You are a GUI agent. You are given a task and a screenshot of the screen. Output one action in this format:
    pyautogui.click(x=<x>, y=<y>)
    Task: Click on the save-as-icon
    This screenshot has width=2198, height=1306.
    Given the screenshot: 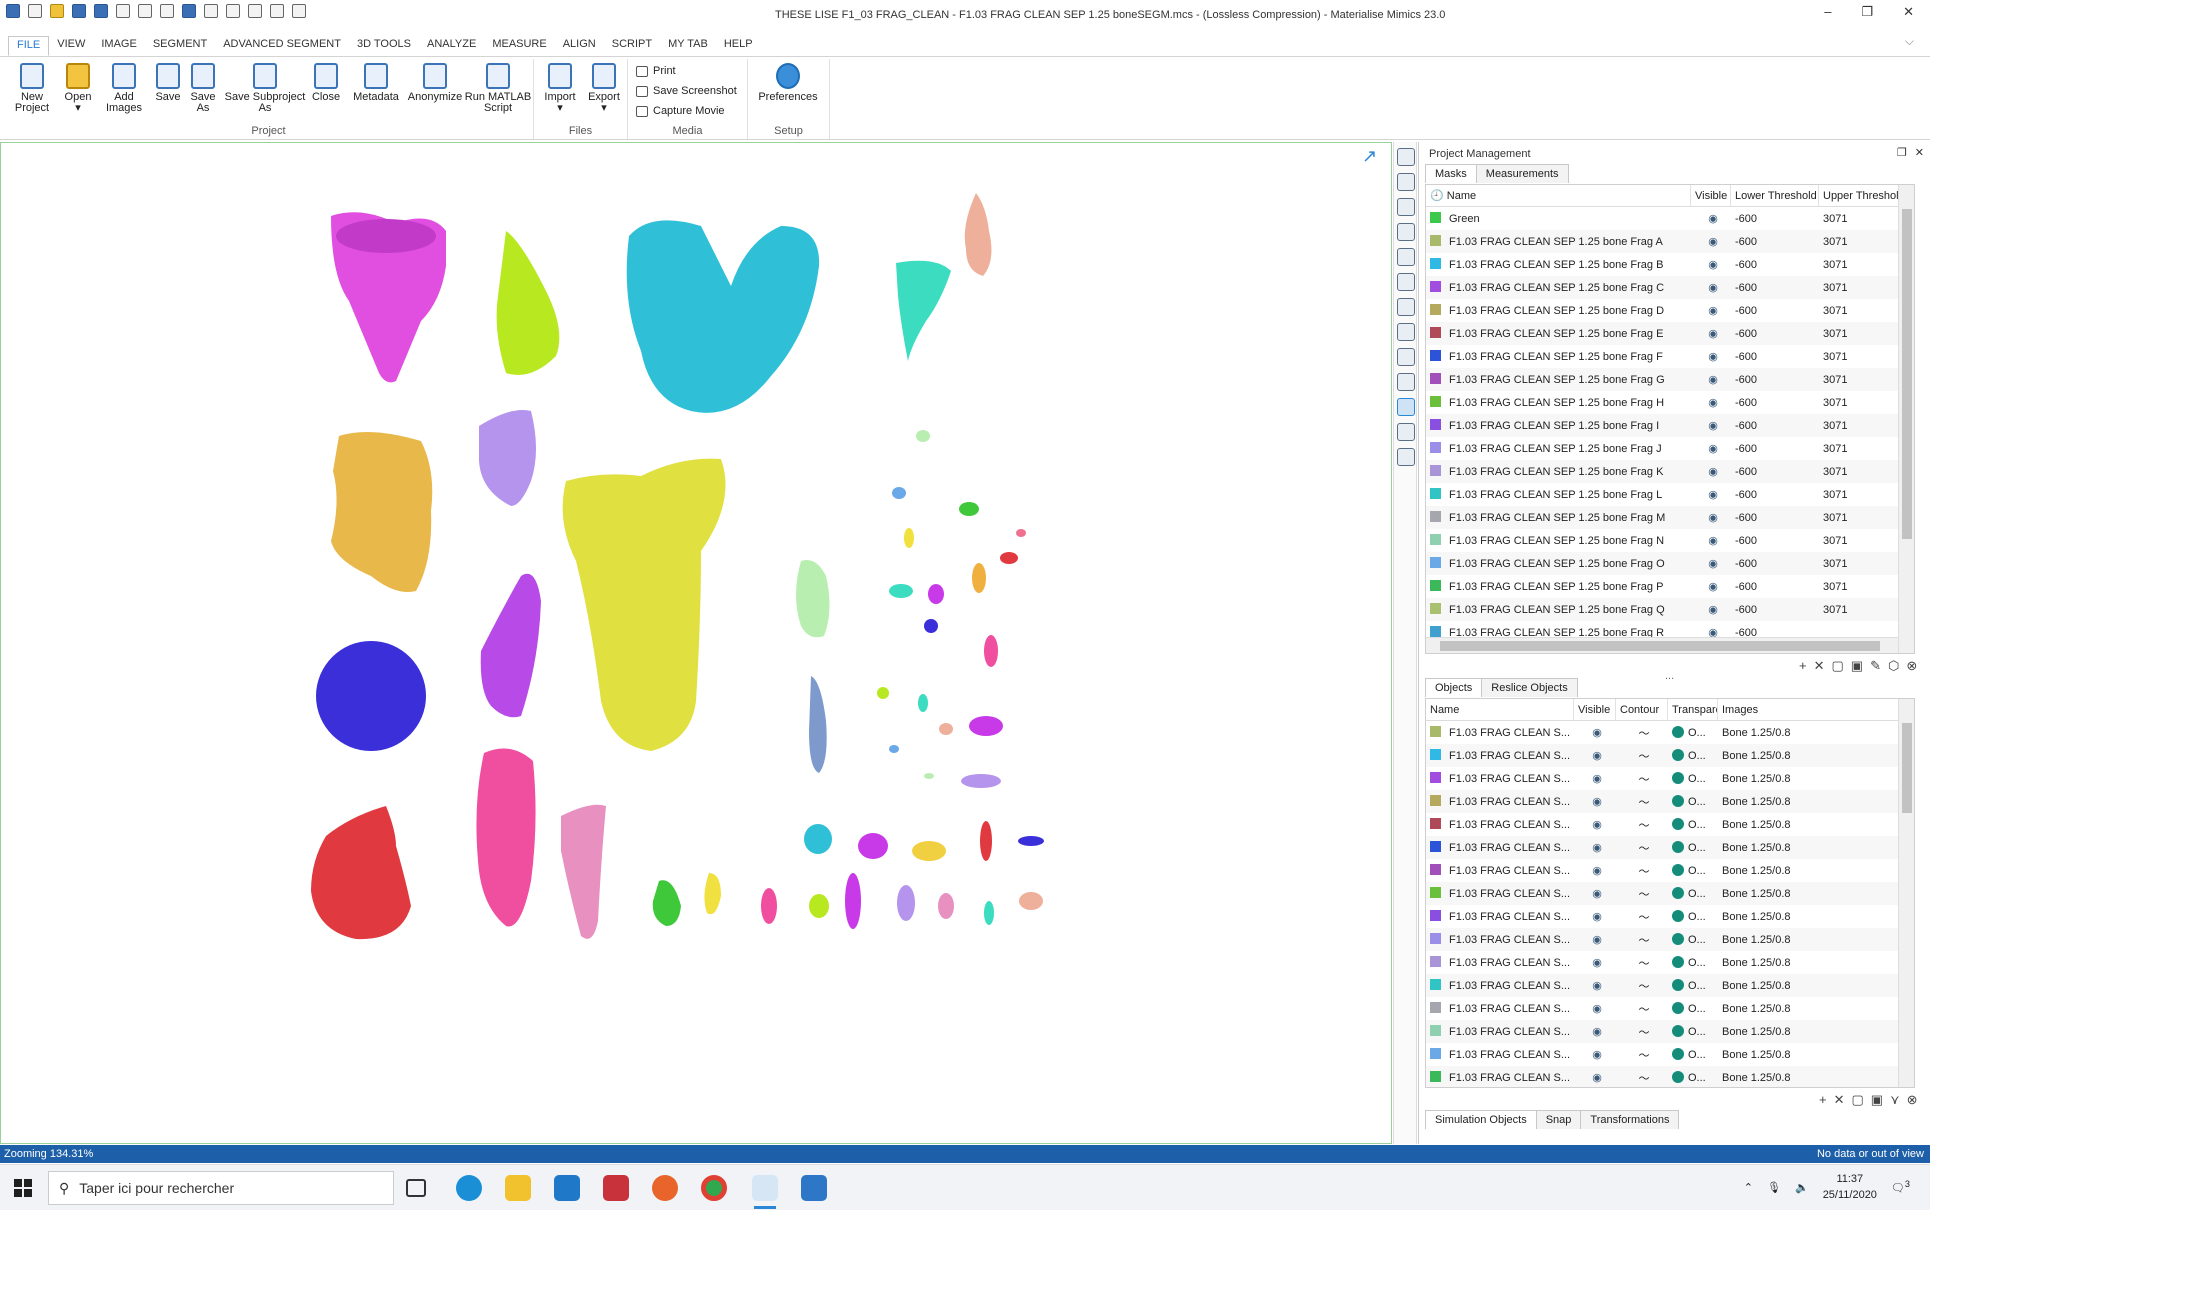 What is the action you would take?
    pyautogui.click(x=101, y=11)
    